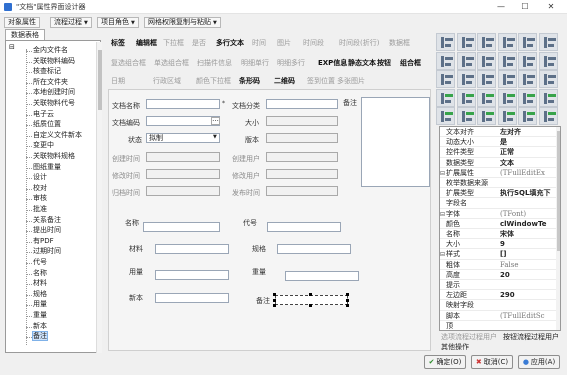  What do you see at coordinates (40, 115) in the screenshot?
I see `tree-item: 电子云` at bounding box center [40, 115].